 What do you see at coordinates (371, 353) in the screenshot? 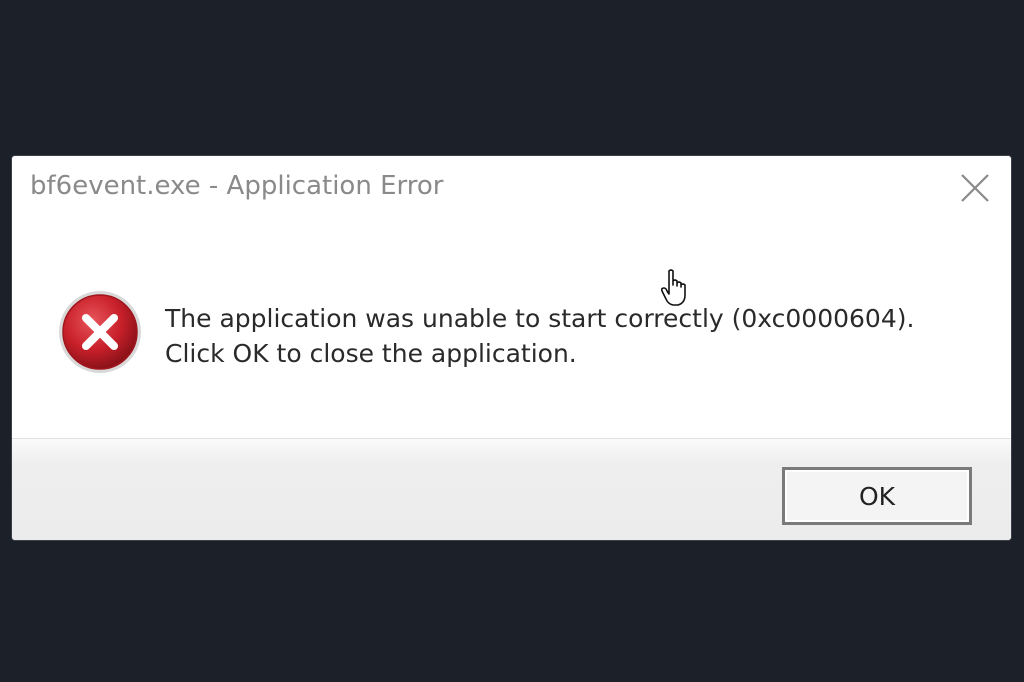
I see `message-line-2: Click OK to close the application.` at bounding box center [371, 353].